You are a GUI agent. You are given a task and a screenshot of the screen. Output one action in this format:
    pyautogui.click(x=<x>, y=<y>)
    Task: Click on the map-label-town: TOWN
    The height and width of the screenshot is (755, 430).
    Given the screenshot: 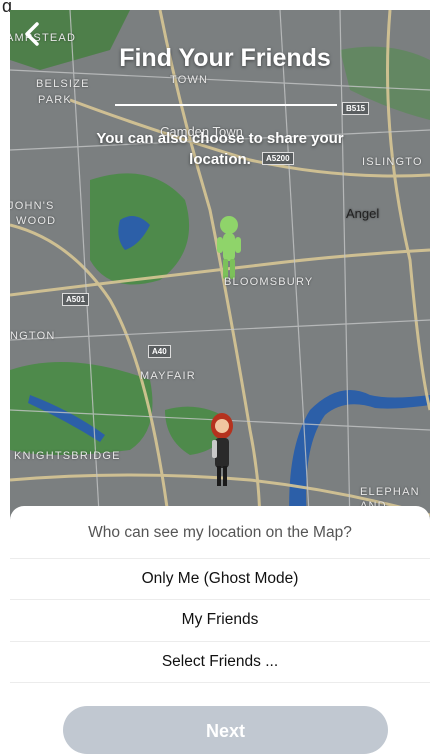 What is the action you would take?
    pyautogui.click(x=189, y=80)
    